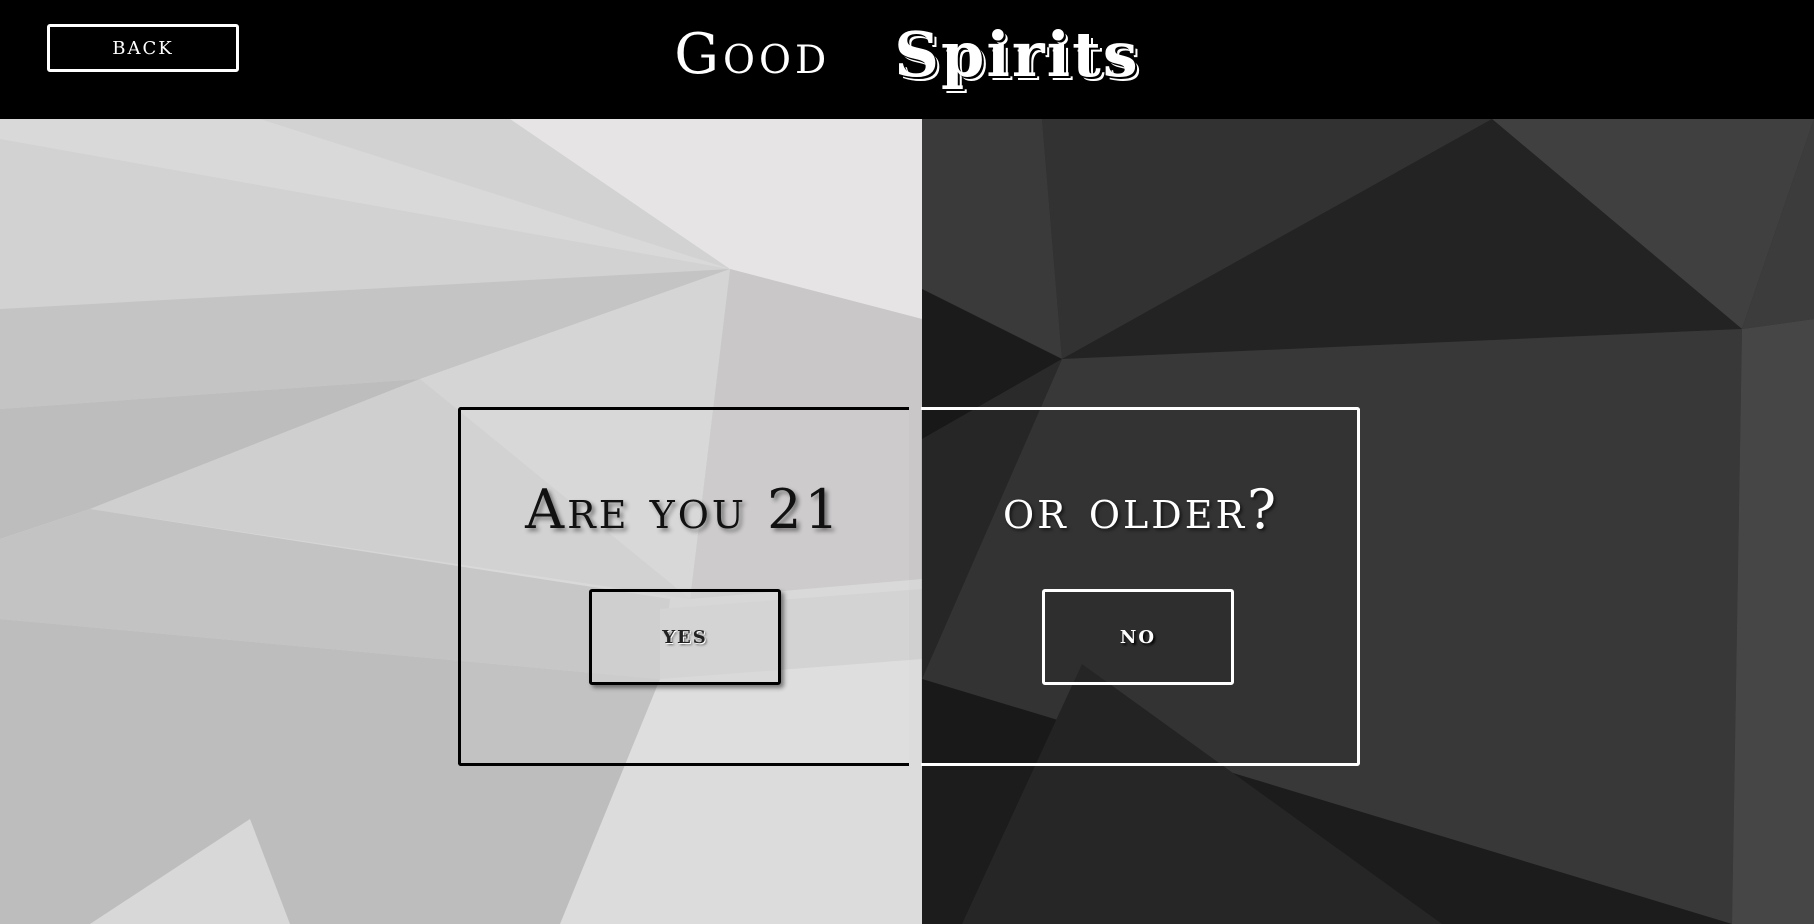 Image resolution: width=1814 pixels, height=924 pixels. I want to click on question-text-right: or older?, so click(1141, 509).